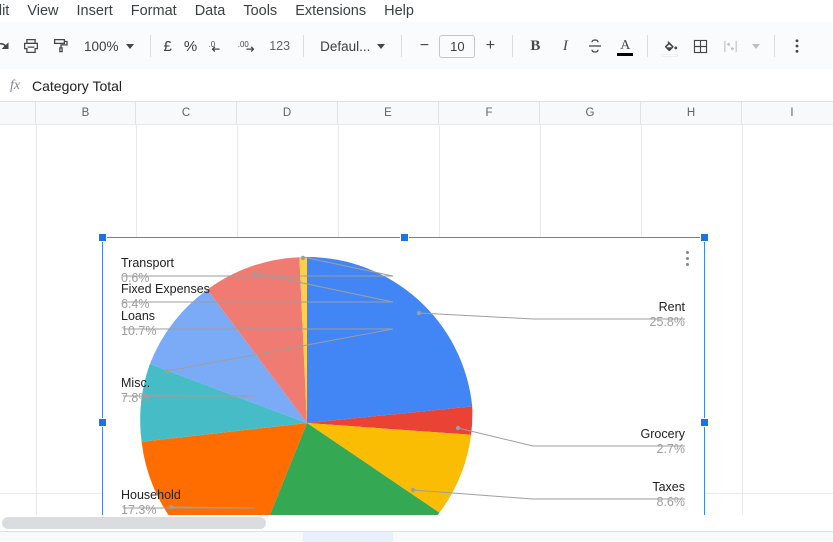 This screenshot has height=542, width=833. What do you see at coordinates (671, 502) in the screenshot?
I see `pie-value-taxes: 8.6%` at bounding box center [671, 502].